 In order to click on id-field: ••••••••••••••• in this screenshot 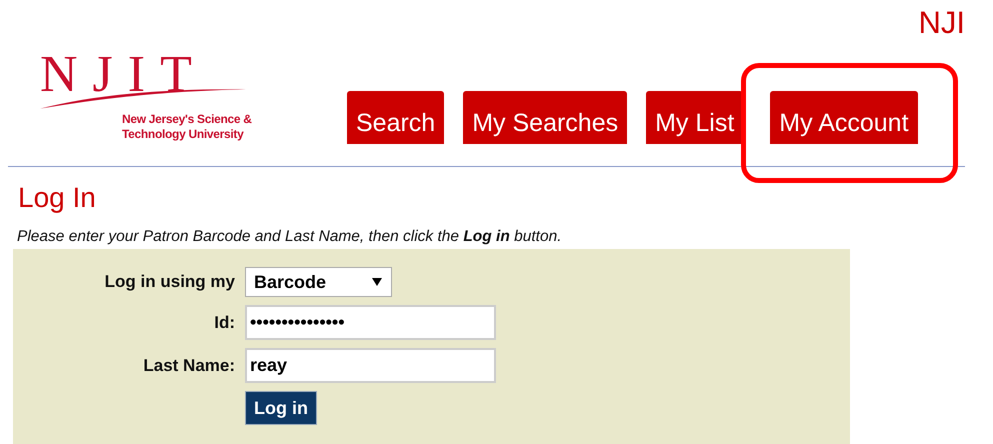, I will do `click(370, 322)`.